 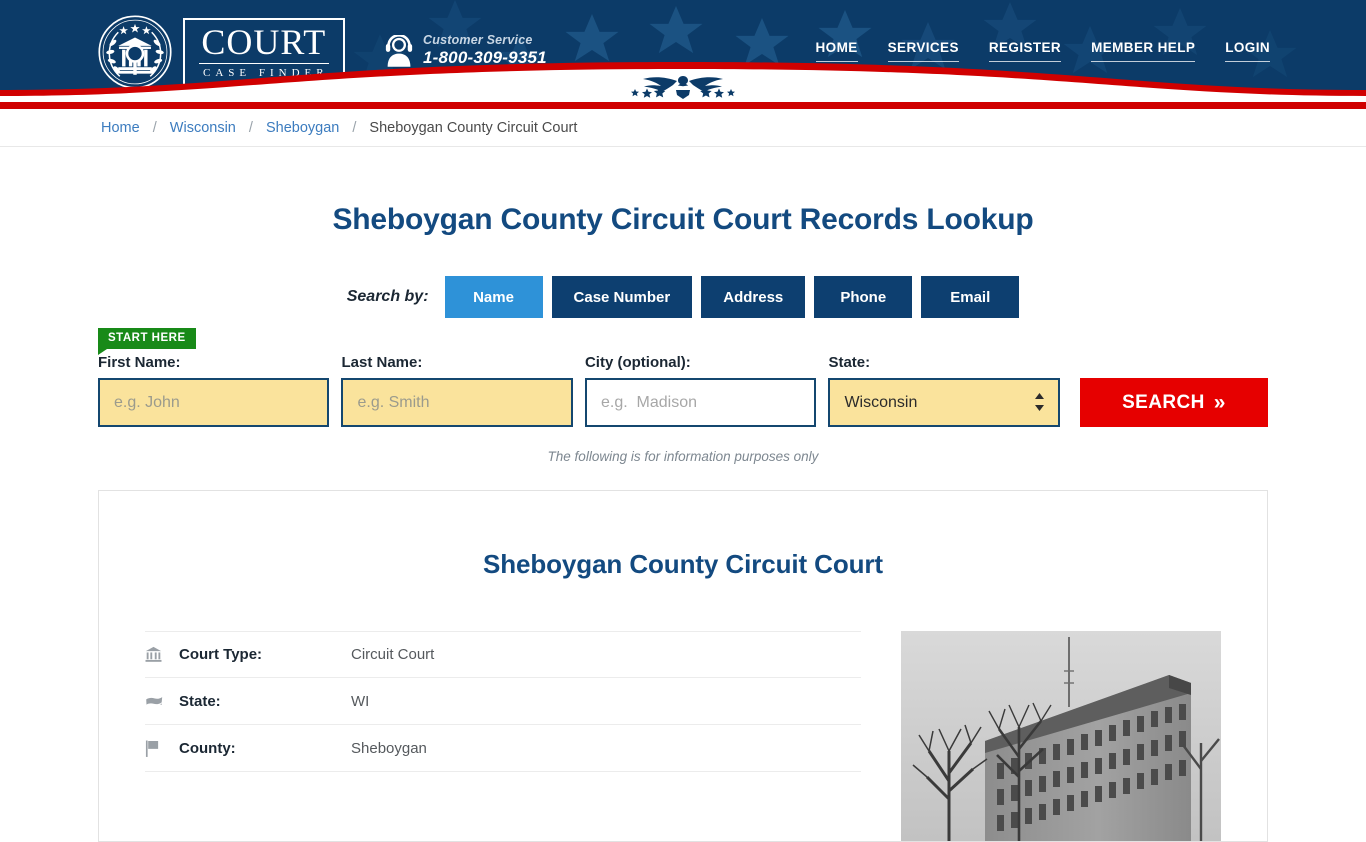 What do you see at coordinates (1163, 402) in the screenshot?
I see `search-button-label: SEARCH` at bounding box center [1163, 402].